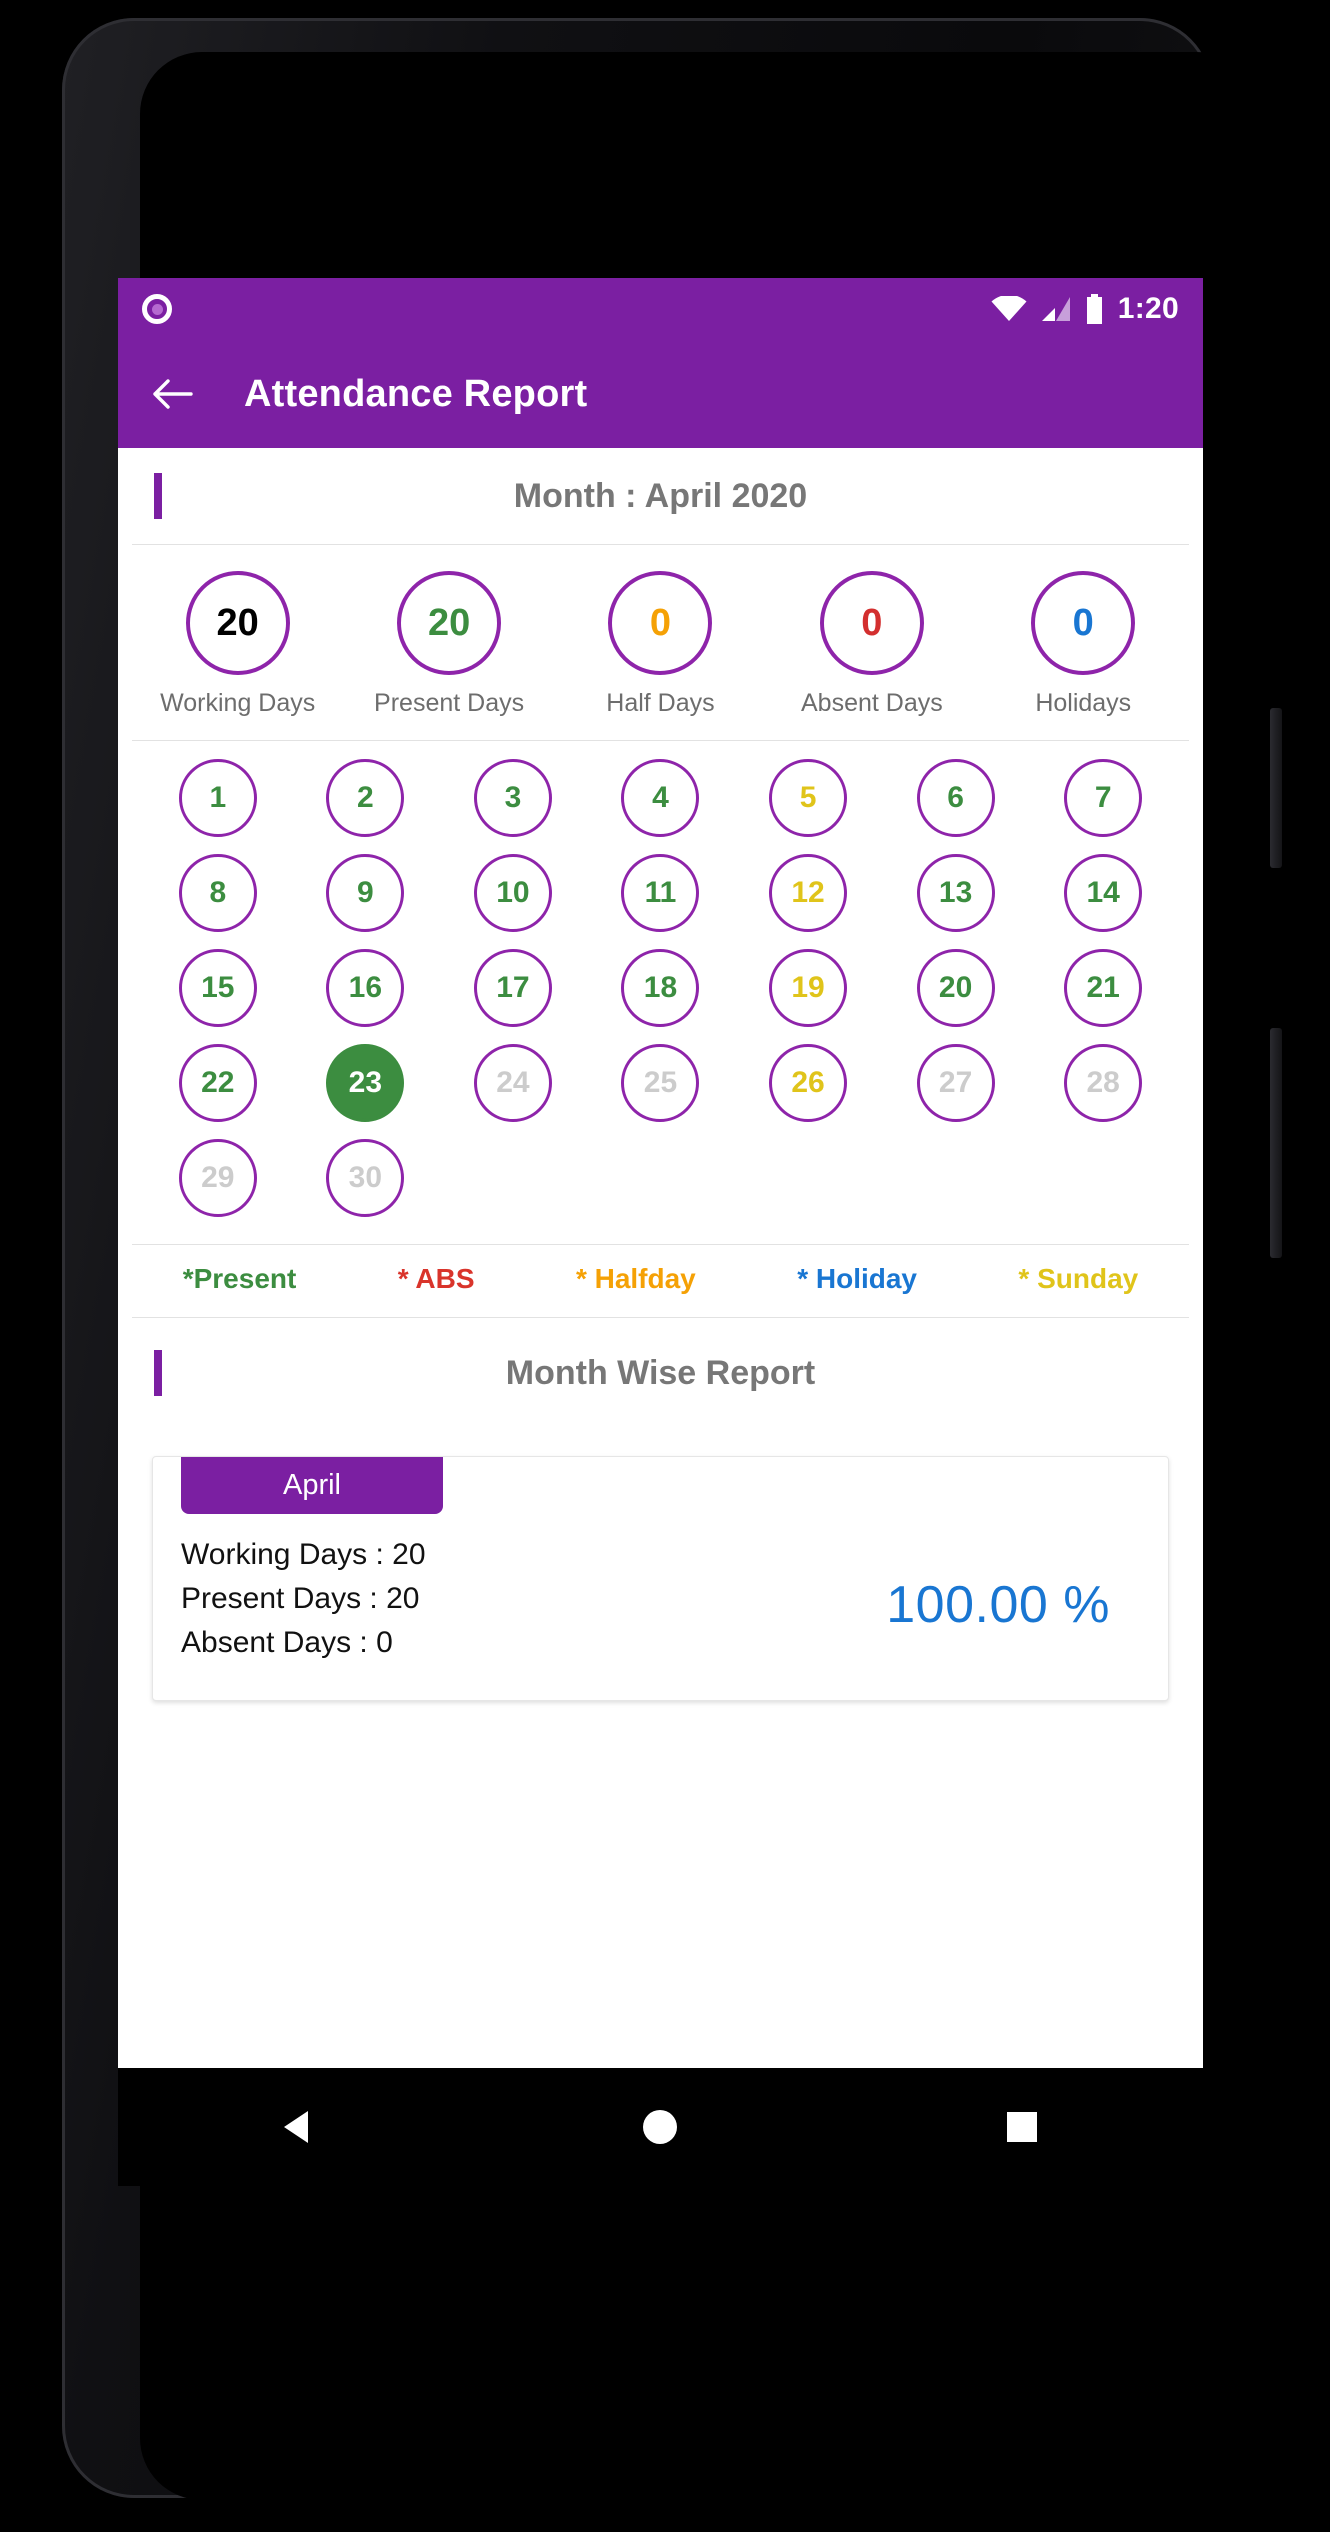 This screenshot has width=1330, height=2532. Describe the element at coordinates (1094, 309) in the screenshot. I see `battery-icon` at that location.